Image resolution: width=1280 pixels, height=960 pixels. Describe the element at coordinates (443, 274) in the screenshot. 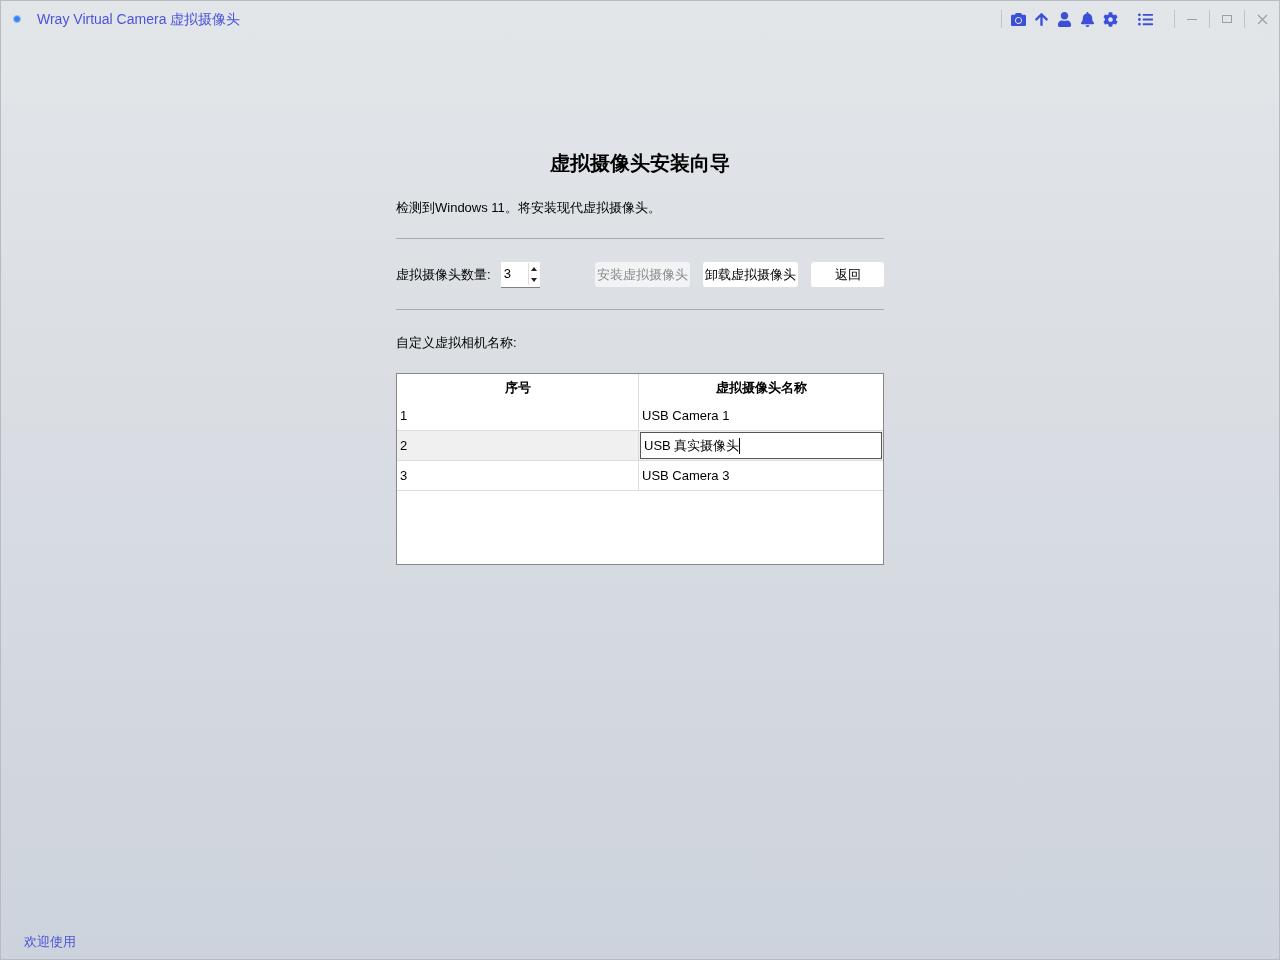

I see `camera-count-label: 虚拟摄像头数量:` at that location.